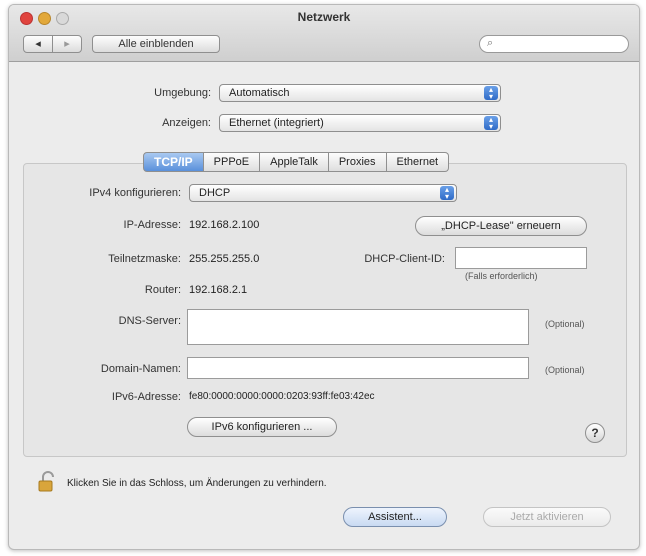 The height and width of the screenshot is (556, 646). What do you see at coordinates (358, 368) in the screenshot?
I see `domain-names-input` at bounding box center [358, 368].